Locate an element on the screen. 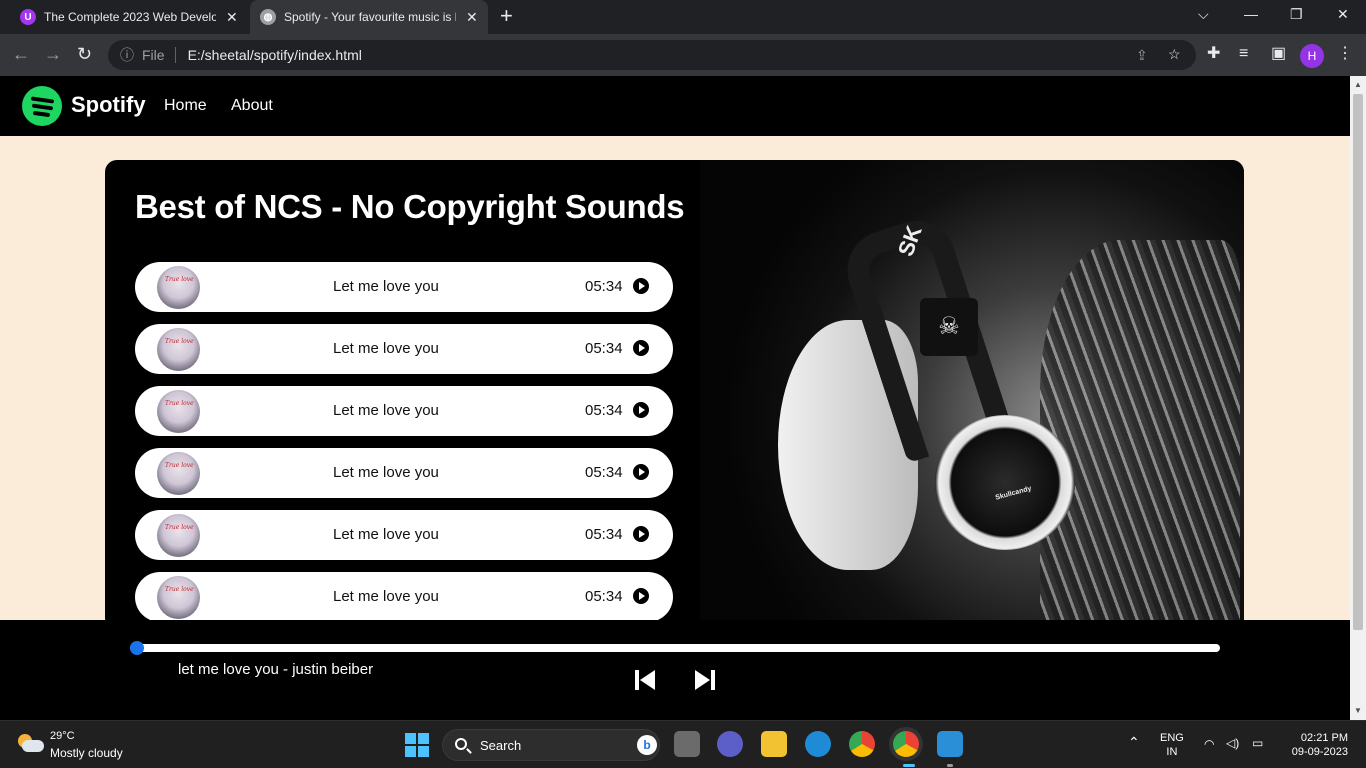  scroll-up-icon: ▲ is located at coordinates (1358, 84).